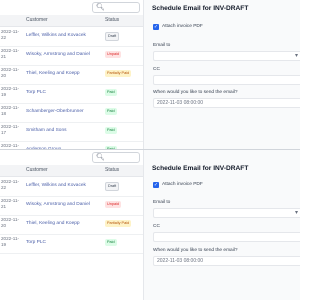 Image resolution: width=320 pixels, height=300 pixels. Describe the element at coordinates (71, 132) in the screenshot. I see `table-row: 2022-11- 17 Smitham and Sons Paid` at that location.